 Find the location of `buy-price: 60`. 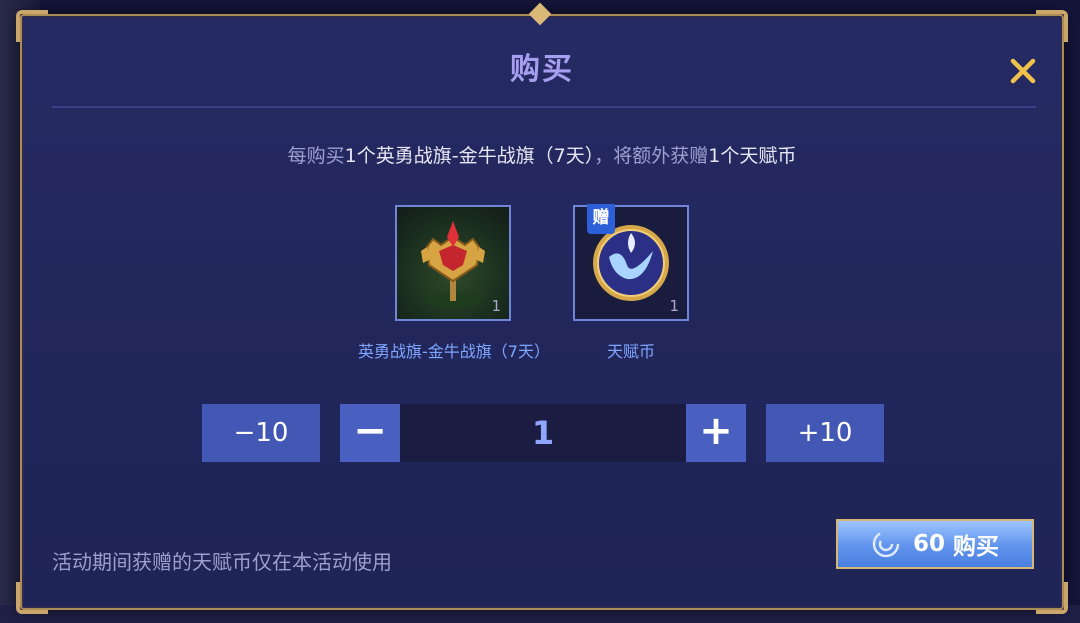

buy-price: 60 is located at coordinates (928, 544).